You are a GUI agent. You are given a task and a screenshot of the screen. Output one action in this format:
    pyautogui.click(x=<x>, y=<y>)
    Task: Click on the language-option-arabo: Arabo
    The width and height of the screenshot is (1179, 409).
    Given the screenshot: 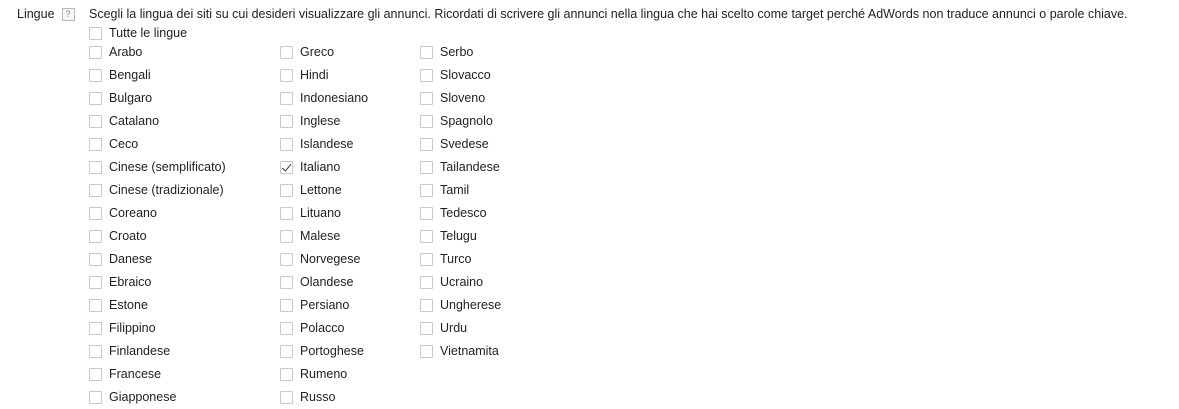 What is the action you would take?
    pyautogui.click(x=115, y=52)
    